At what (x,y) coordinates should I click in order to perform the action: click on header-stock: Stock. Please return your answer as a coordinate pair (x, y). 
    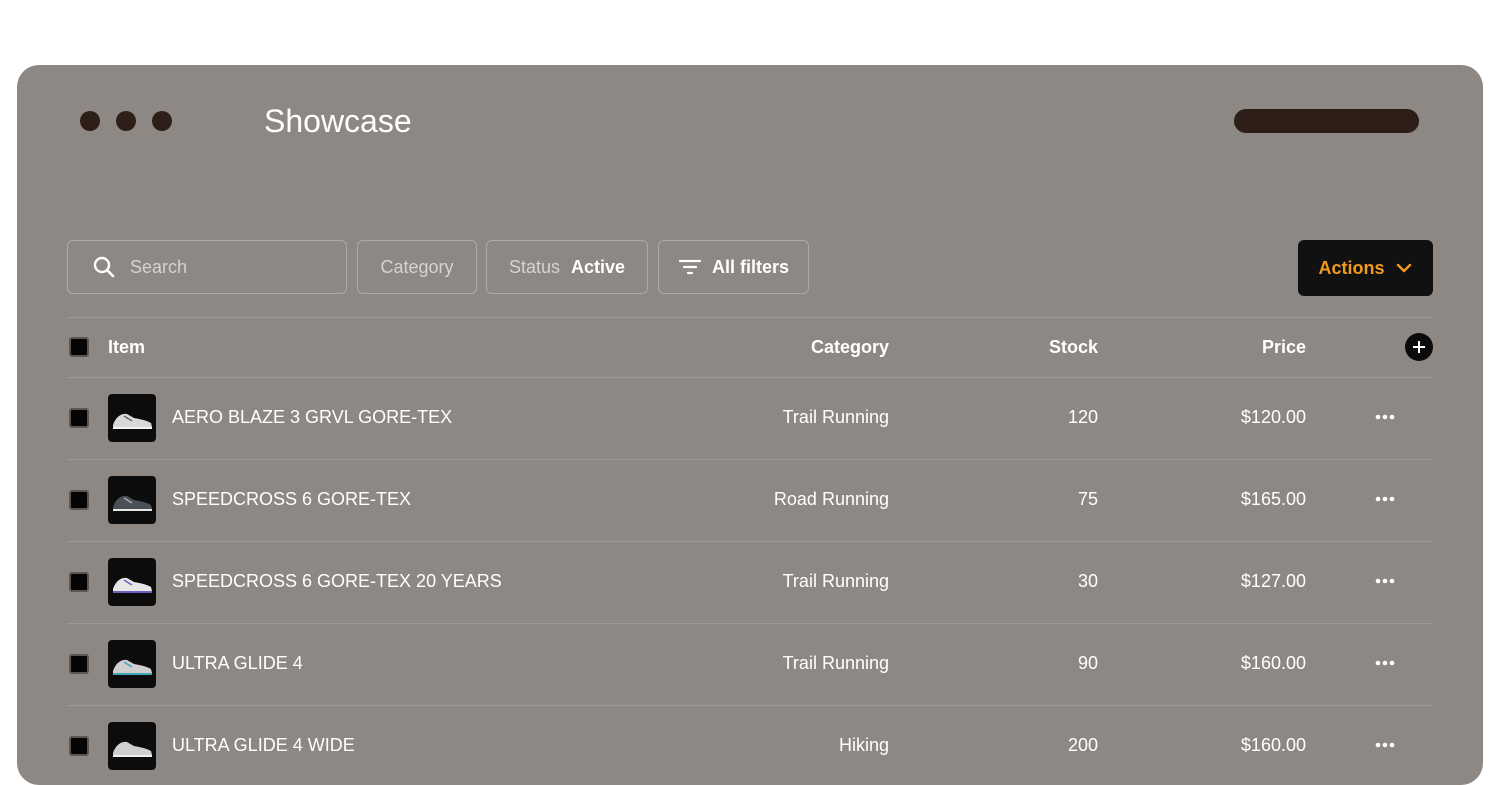
    Looking at the image, I should click on (1073, 347).